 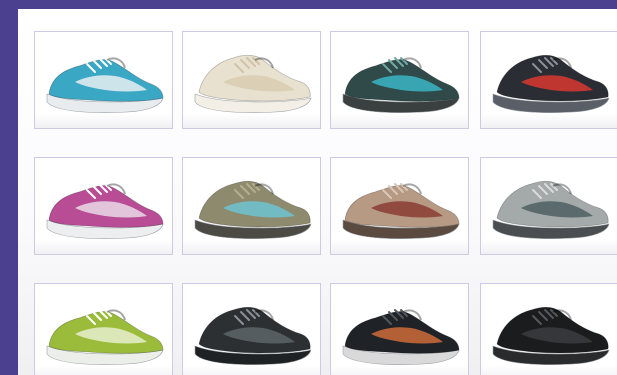 I want to click on window-left-border, so click(x=9, y=187).